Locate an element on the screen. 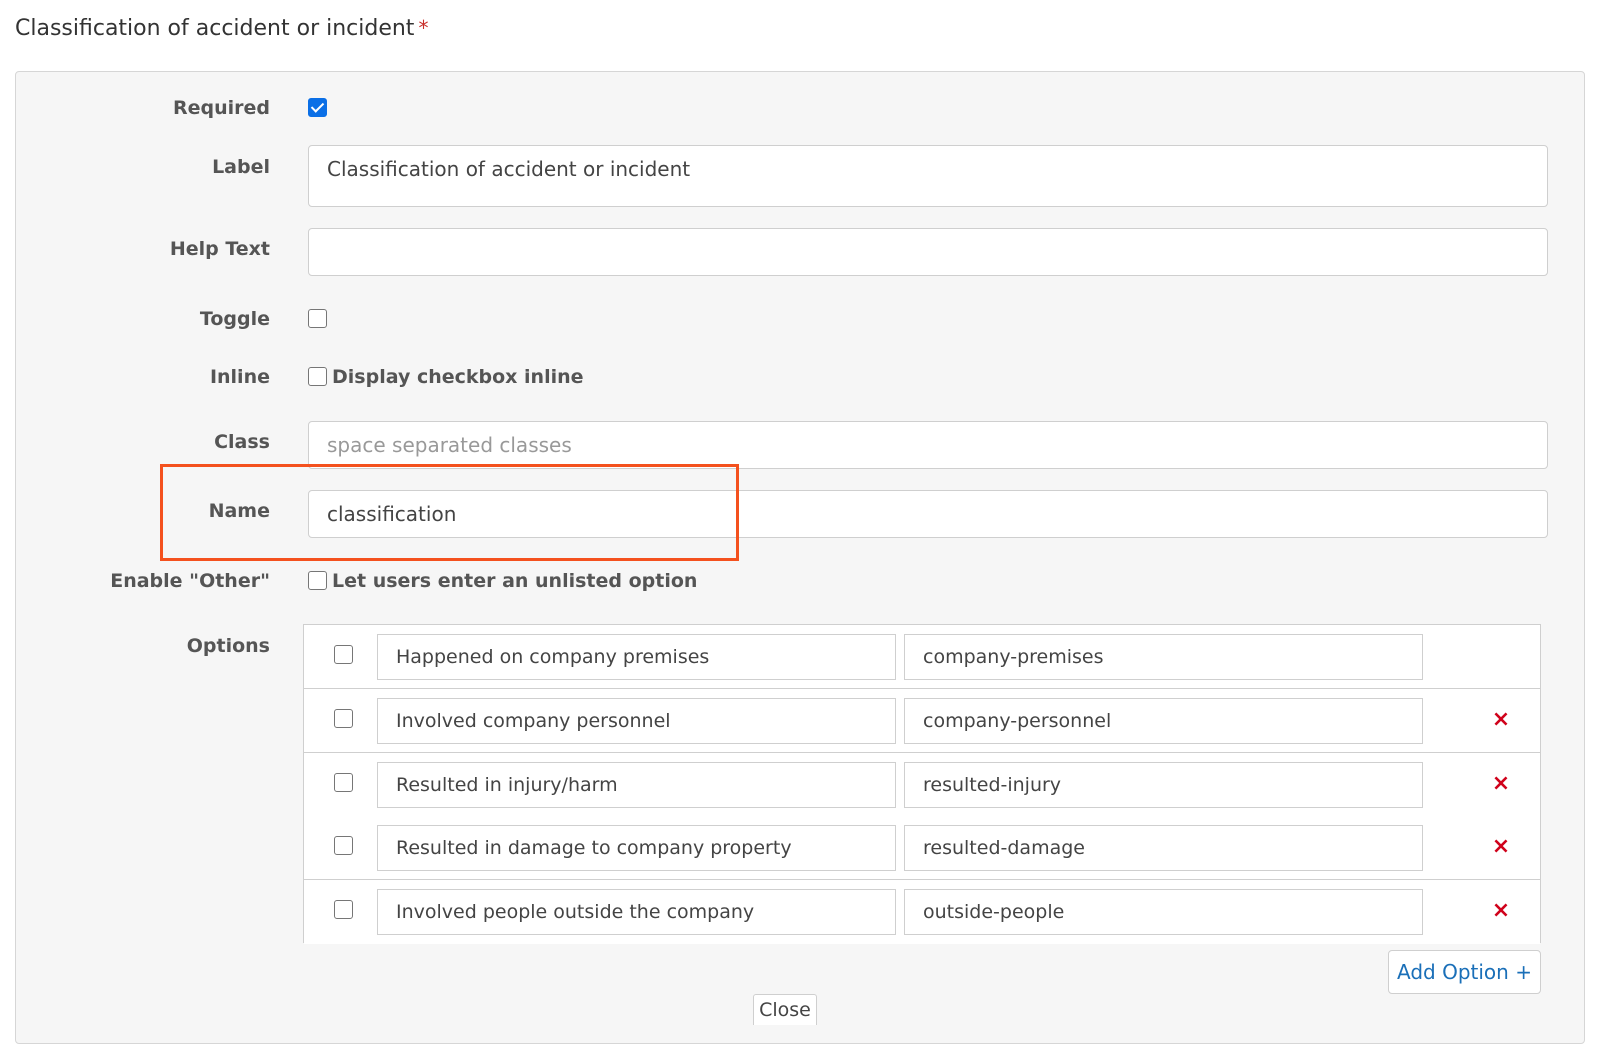 This screenshot has width=1600, height=1059. inline-label: Inline is located at coordinates (239, 377).